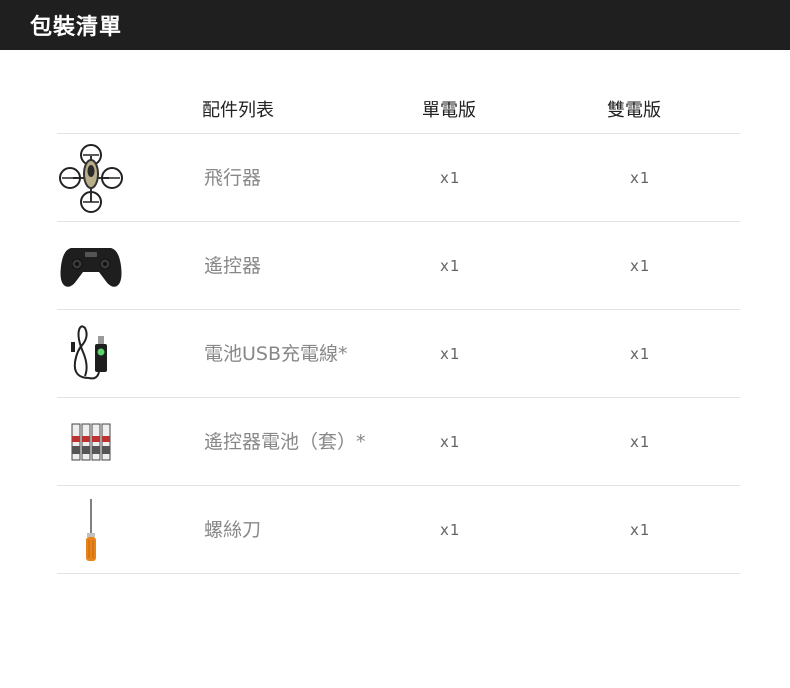  Describe the element at coordinates (398, 442) in the screenshot. I see `table-row: 遙控器電池（套）* x1 x1` at that location.